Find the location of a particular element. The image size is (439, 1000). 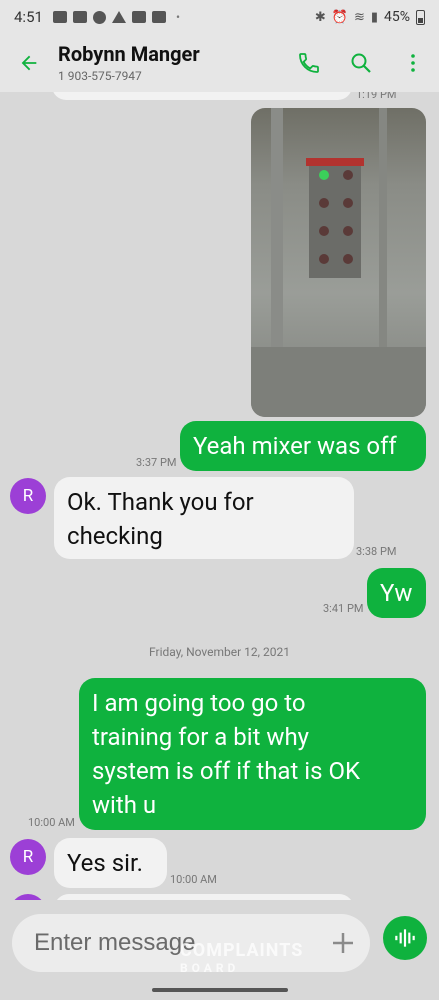

add-attachment-icon is located at coordinates (343, 943).